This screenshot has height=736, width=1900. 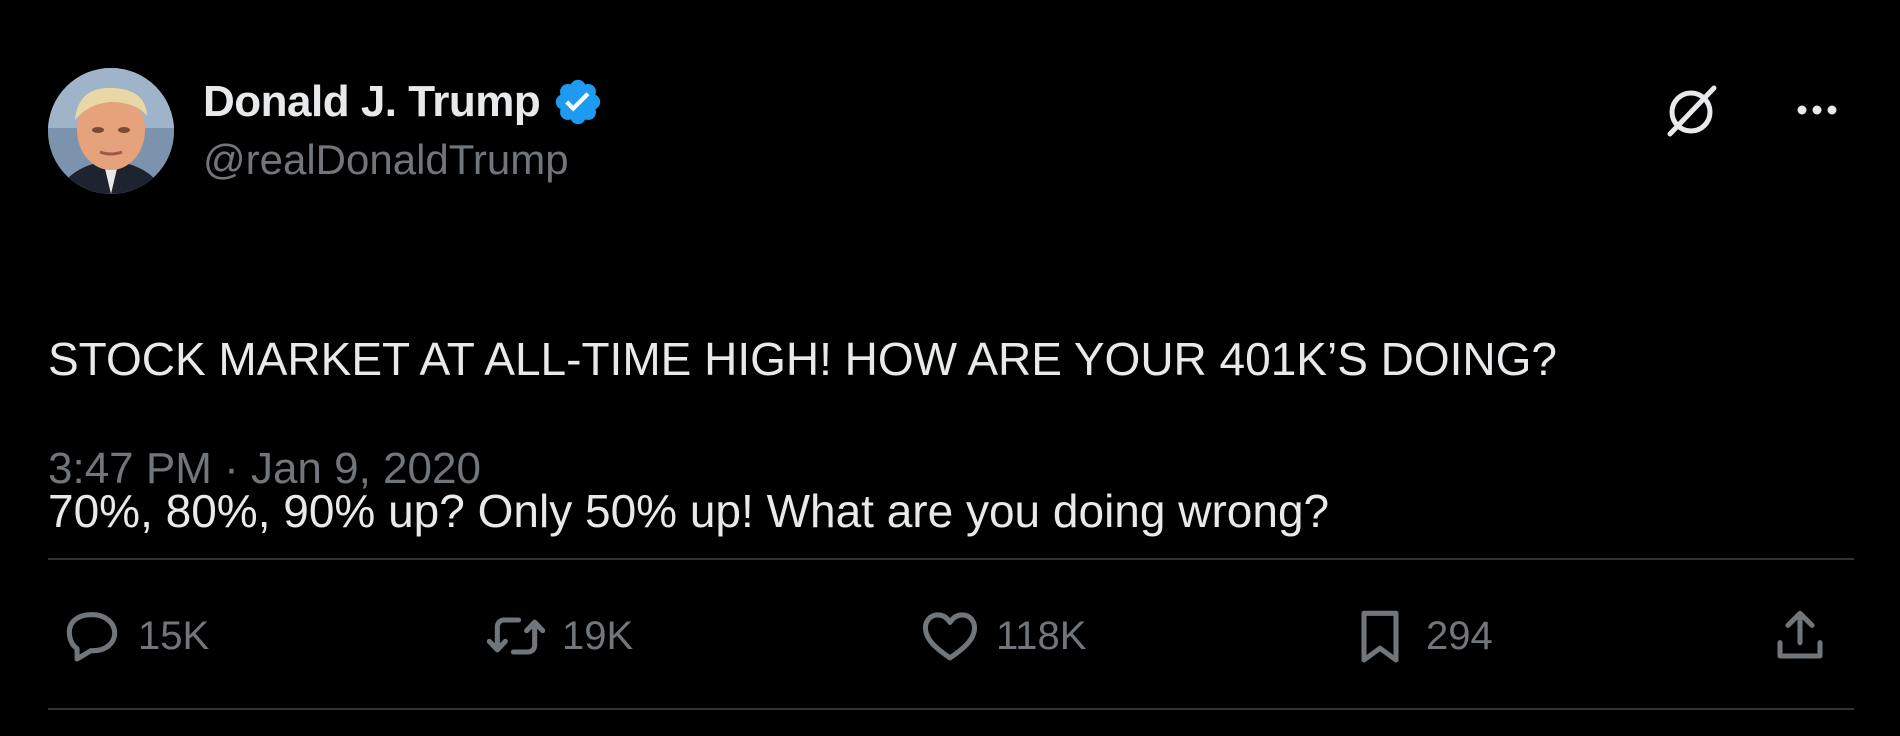 I want to click on display-name-row: Donald J. Trump, so click(x=403, y=102).